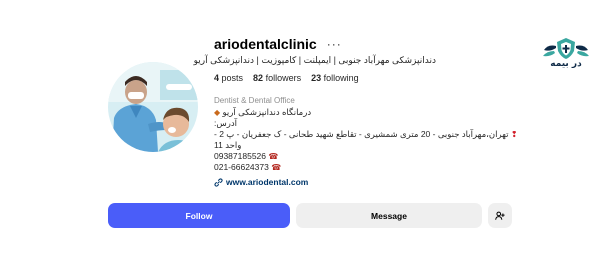 The width and height of the screenshot is (600, 268). What do you see at coordinates (366, 156) in the screenshot?
I see `bio-line: 09387185526 ☎` at bounding box center [366, 156].